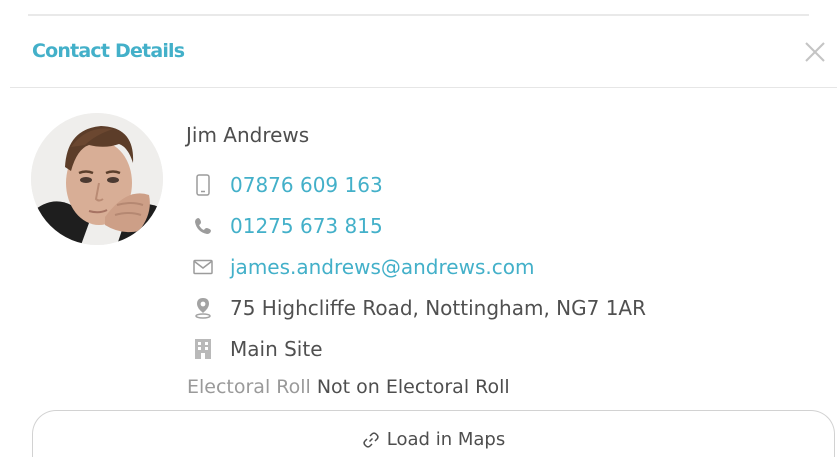 Image resolution: width=837 pixels, height=457 pixels. What do you see at coordinates (97, 179) in the screenshot?
I see `avatar` at bounding box center [97, 179].